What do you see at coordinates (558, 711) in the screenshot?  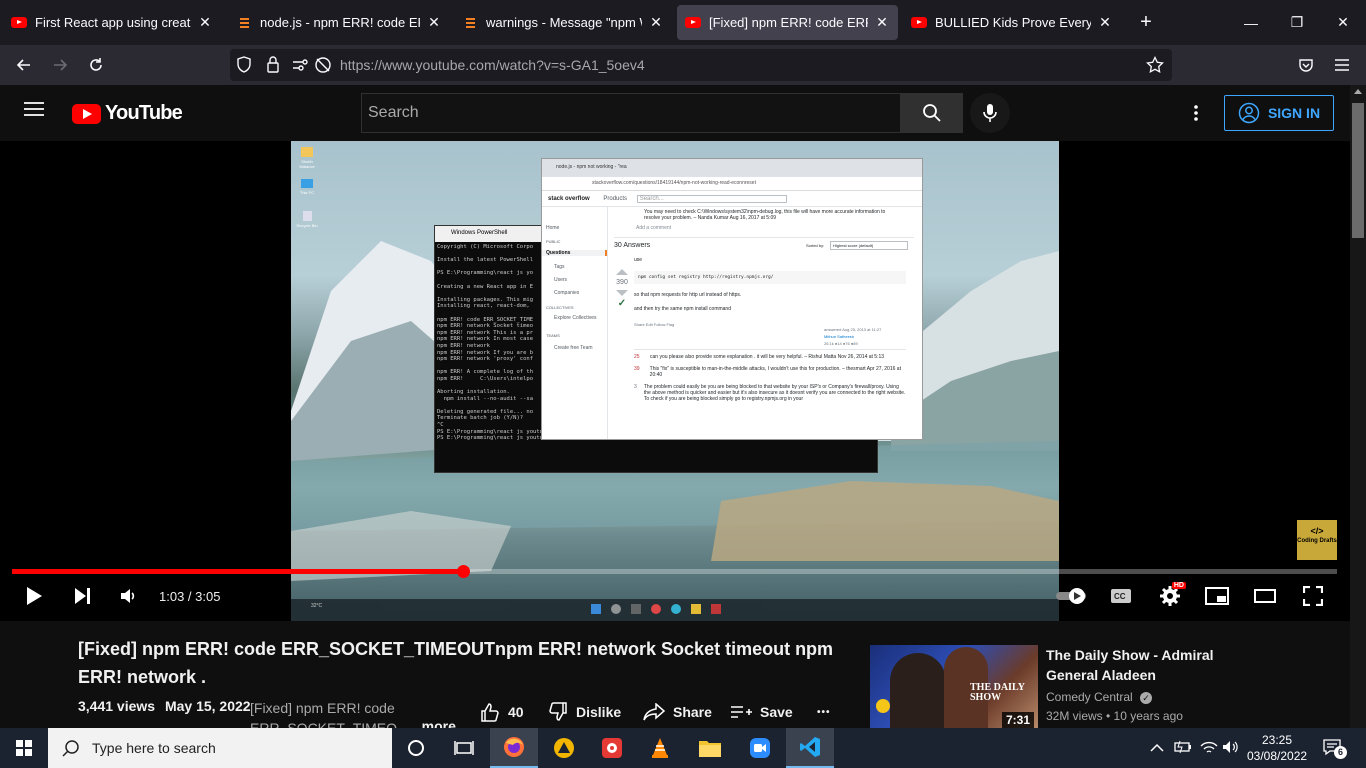 I see `thumbs-down-icon` at bounding box center [558, 711].